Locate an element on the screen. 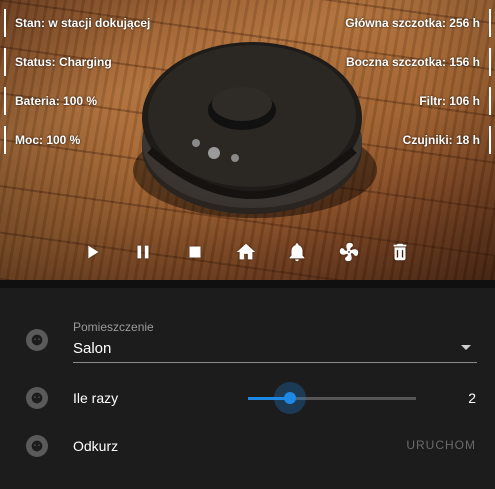 The height and width of the screenshot is (489, 495). stat-boczna-szczotka: Boczna szczotka: 156 h is located at coordinates (418, 62).